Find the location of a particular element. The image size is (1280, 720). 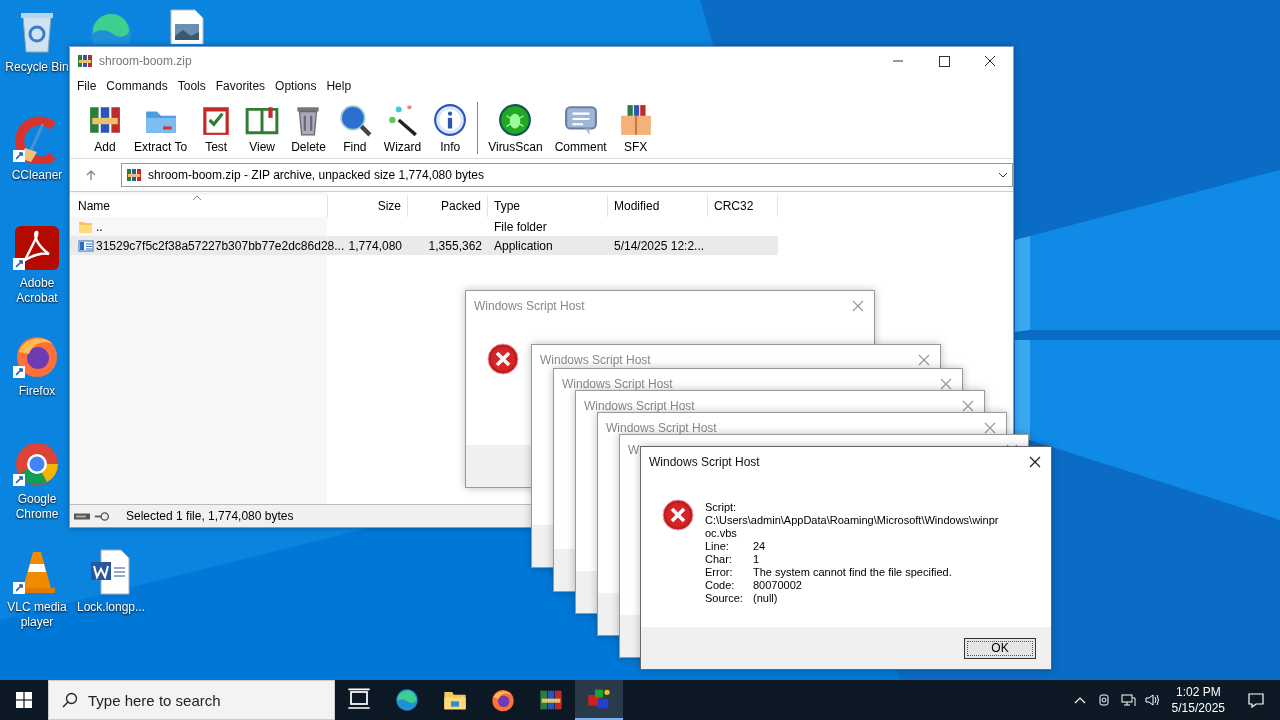

desktop-icon-label: CCleaner is located at coordinates (37, 175).